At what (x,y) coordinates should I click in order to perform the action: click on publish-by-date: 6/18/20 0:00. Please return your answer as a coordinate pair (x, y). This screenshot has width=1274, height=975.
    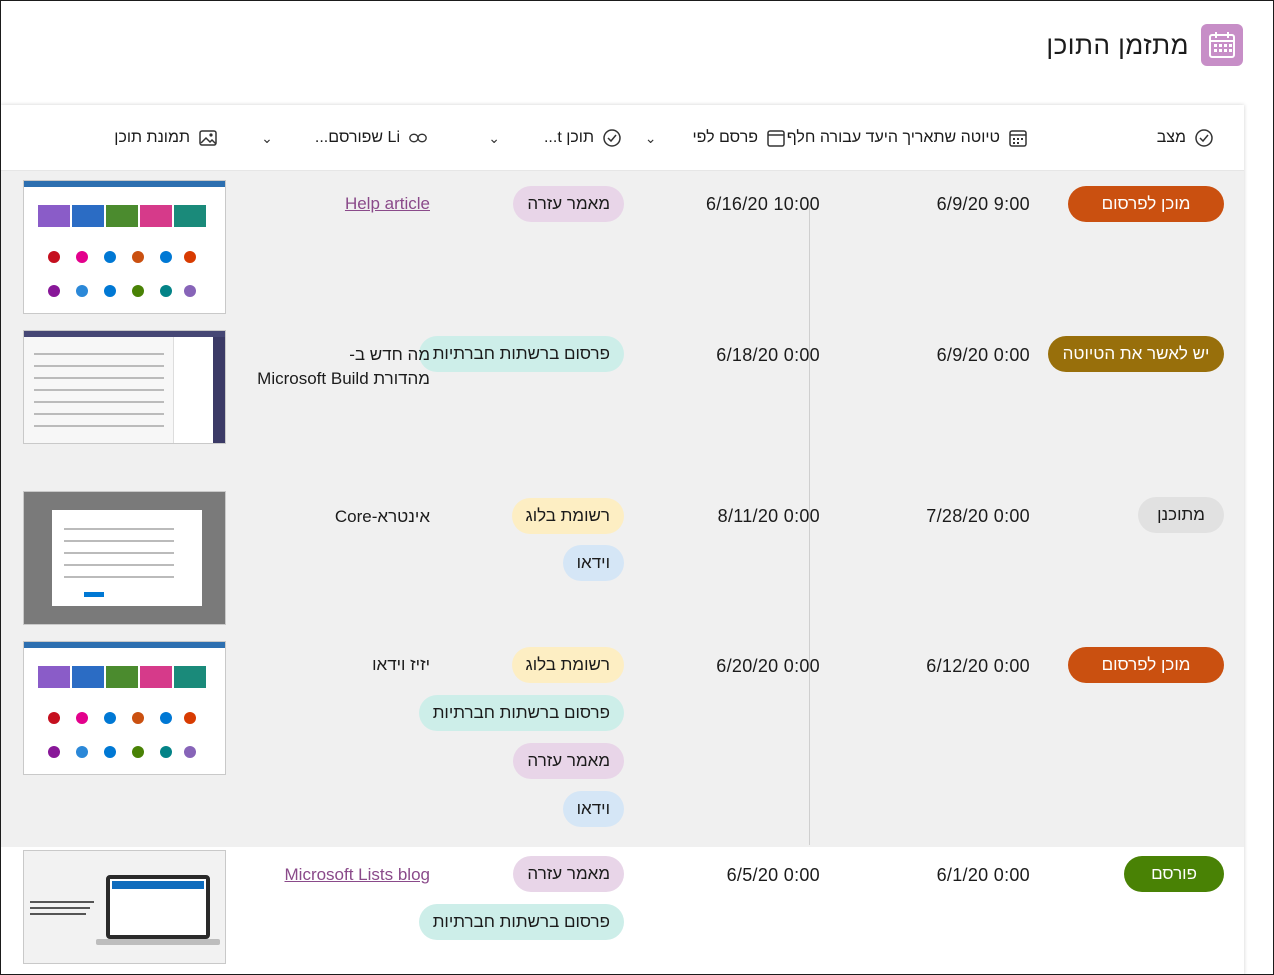
    Looking at the image, I should click on (768, 355).